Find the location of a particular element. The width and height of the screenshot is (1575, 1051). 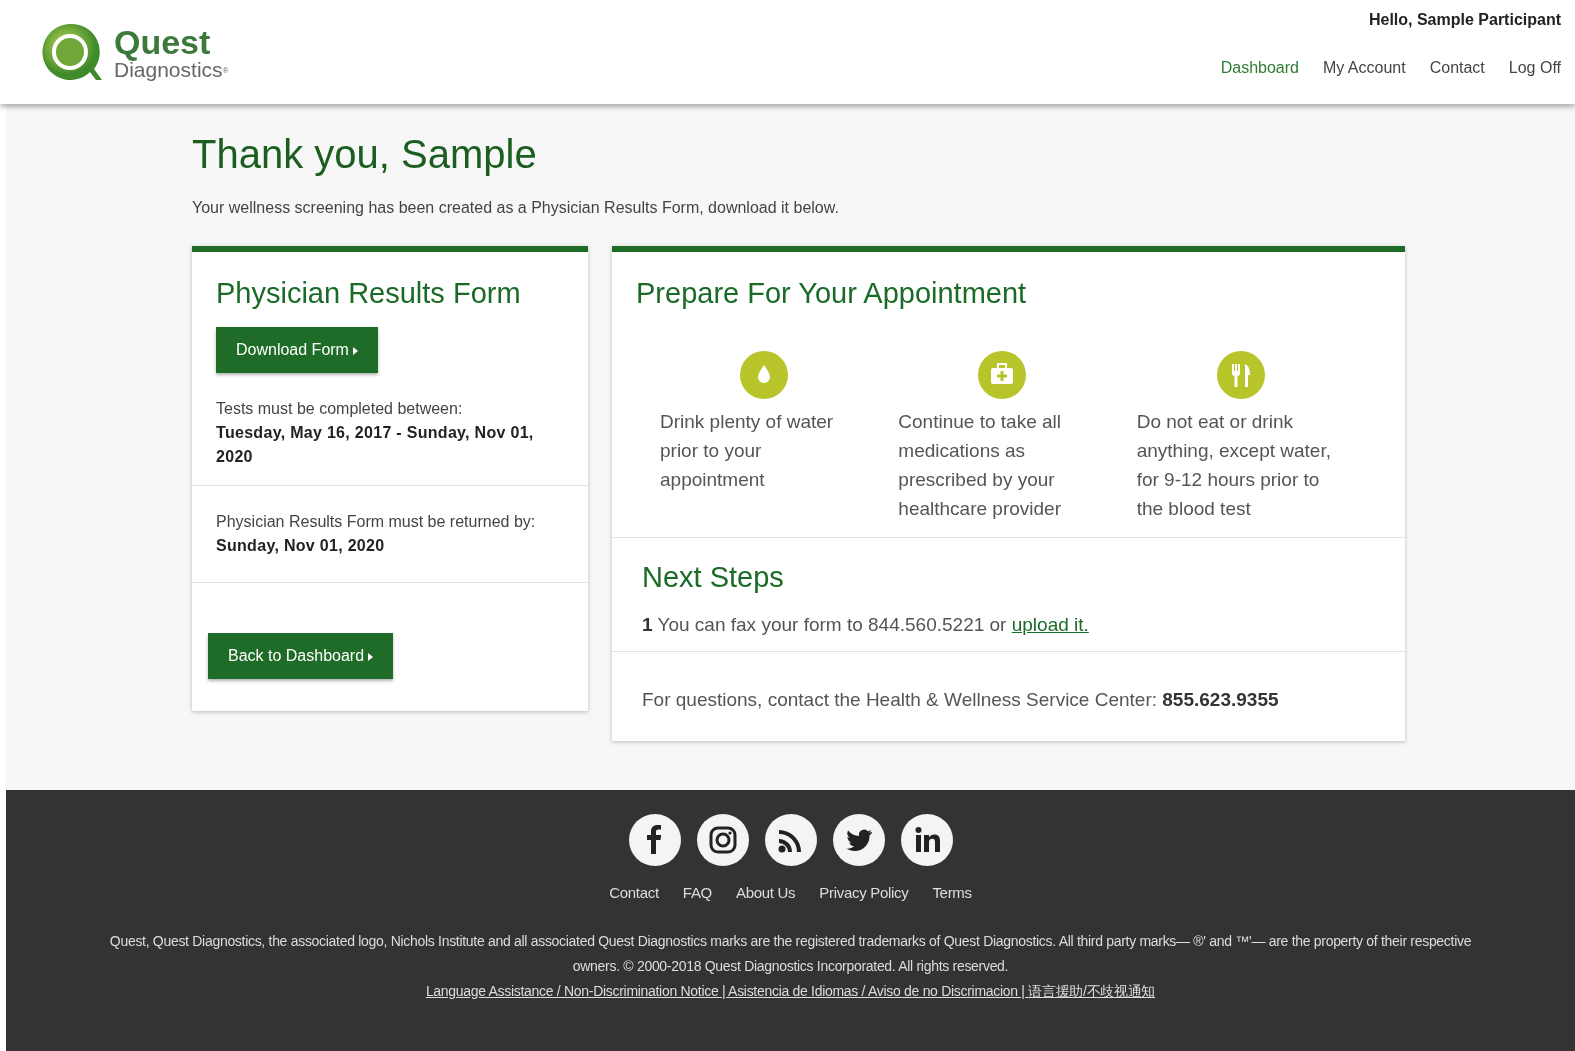

footer-link: Contact is located at coordinates (634, 893).